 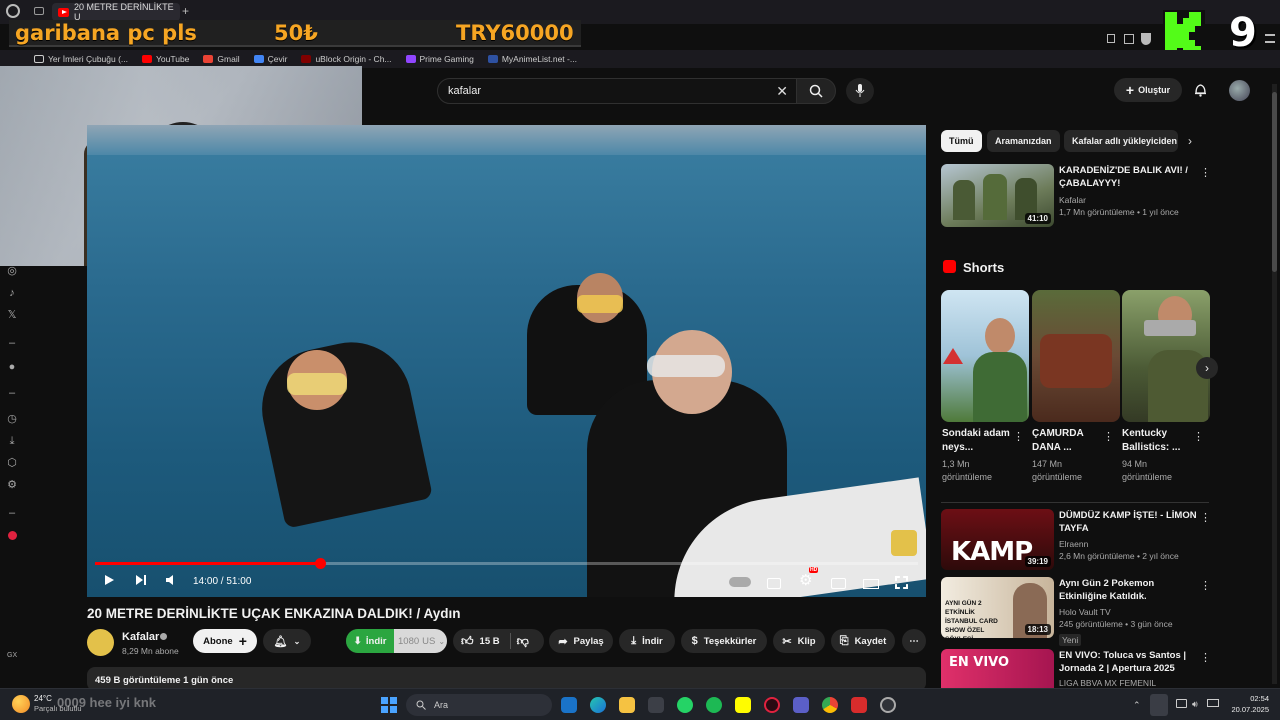 What do you see at coordinates (685, 705) in the screenshot?
I see `whatsapp-icon` at bounding box center [685, 705].